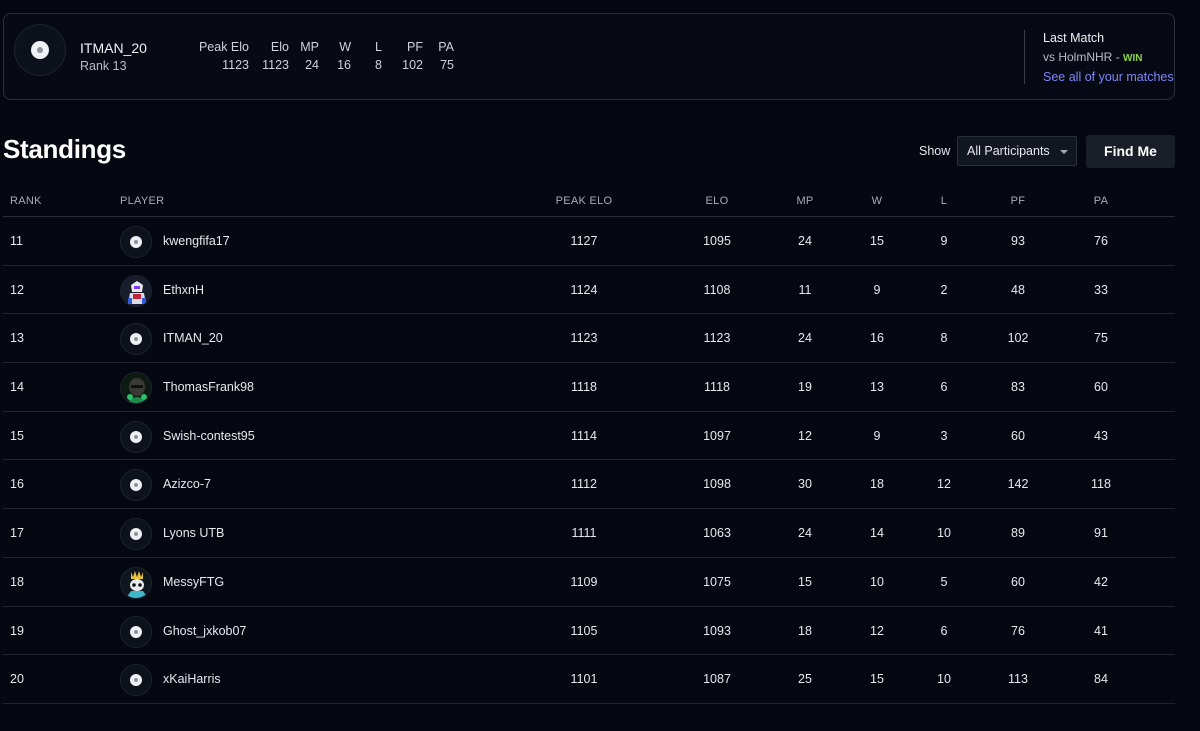  What do you see at coordinates (1018, 387) in the screenshot?
I see `pf-cell: 83` at bounding box center [1018, 387].